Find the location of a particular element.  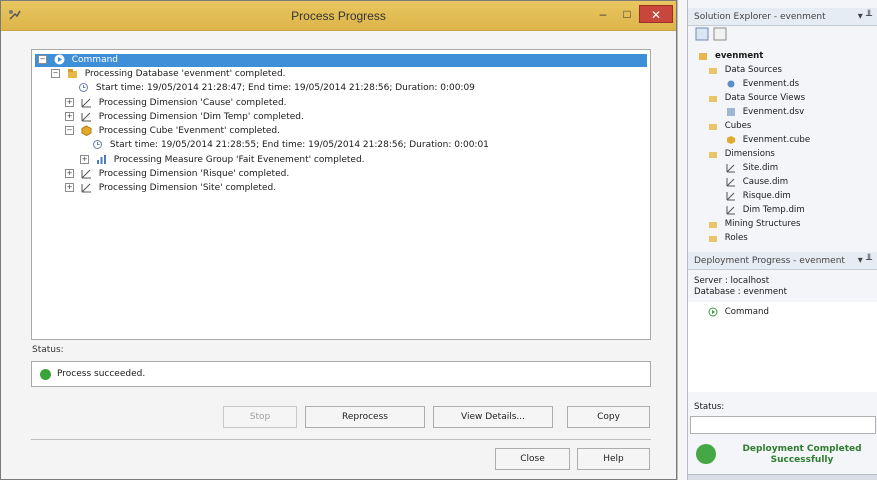

solution-explorer-title: Solution Explorer - evenment ▾ ╨ is located at coordinates (782, 17).